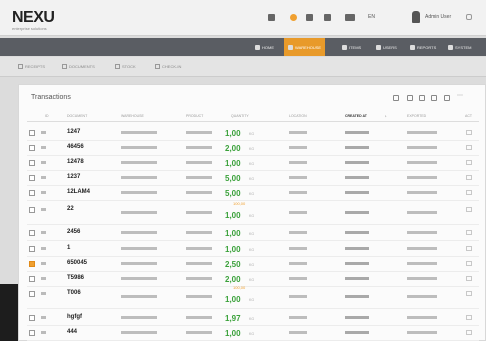  What do you see at coordinates (33, 18) in the screenshot?
I see `app-logo: NEXU` at bounding box center [33, 18].